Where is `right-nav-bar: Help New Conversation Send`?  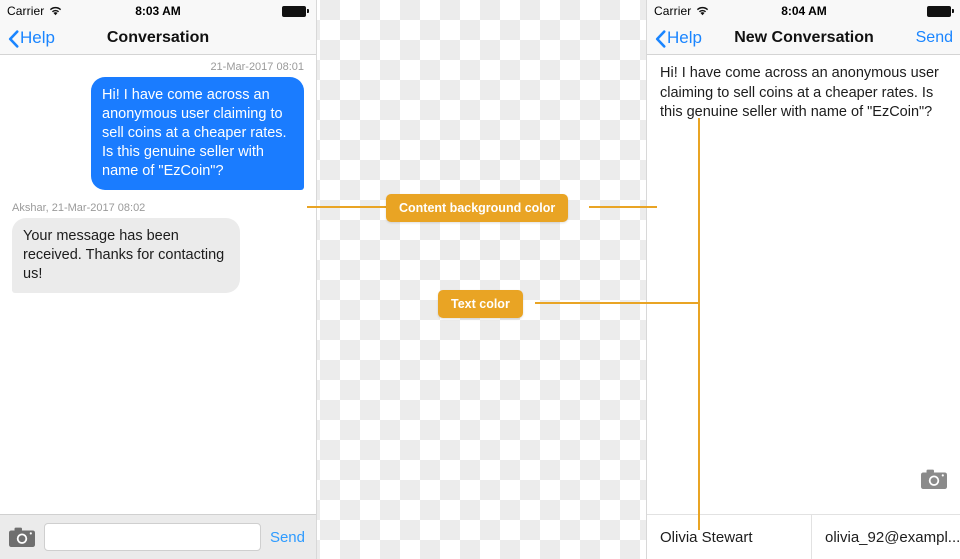
right-nav-bar: Help New Conversation Send is located at coordinates (803, 38).